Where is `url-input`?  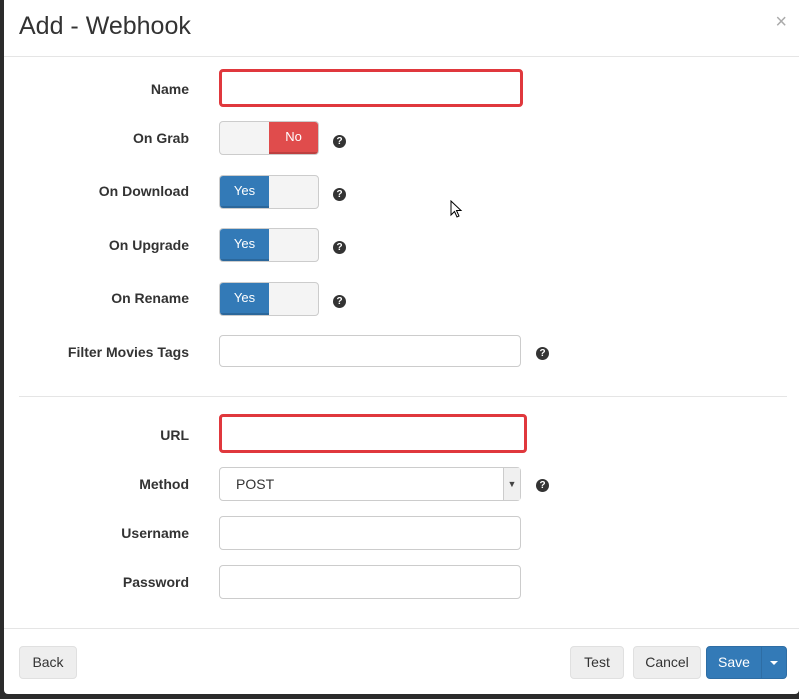
url-input is located at coordinates (373, 433).